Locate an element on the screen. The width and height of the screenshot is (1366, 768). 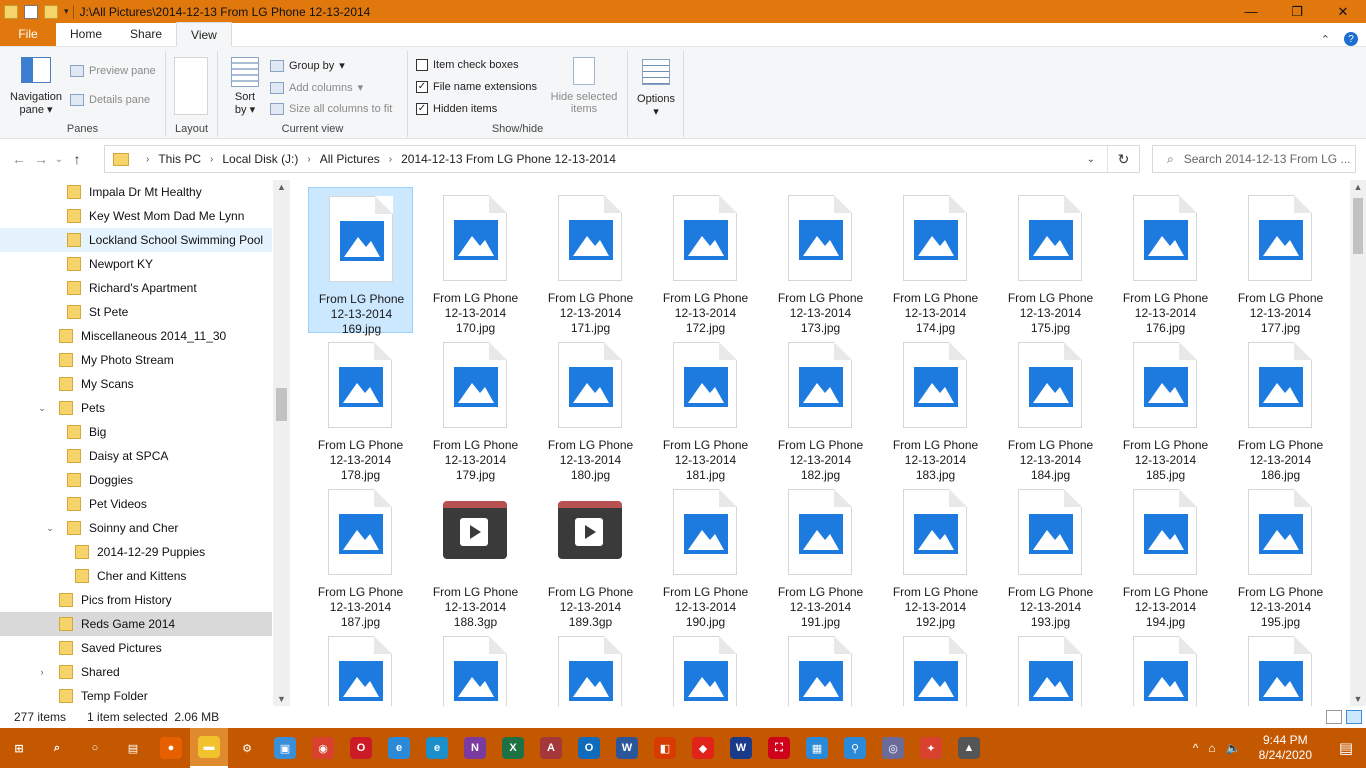
outlook-taskbar-button: O is located at coordinates (589, 748).